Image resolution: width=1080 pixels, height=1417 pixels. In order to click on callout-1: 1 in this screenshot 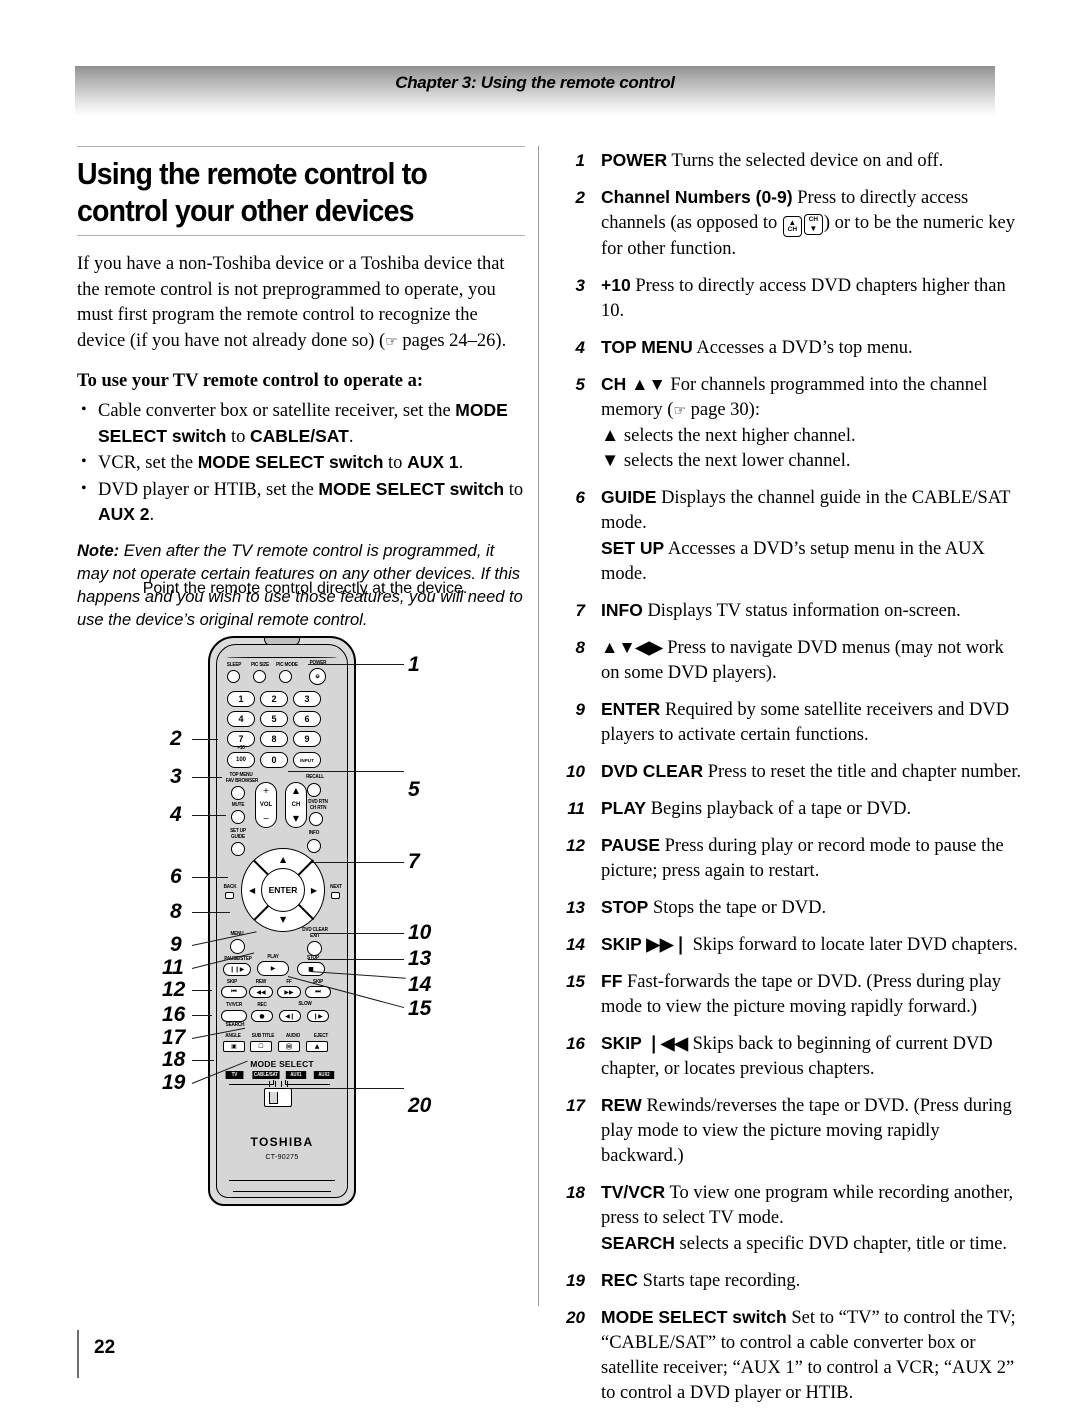, I will do `click(414, 664)`.